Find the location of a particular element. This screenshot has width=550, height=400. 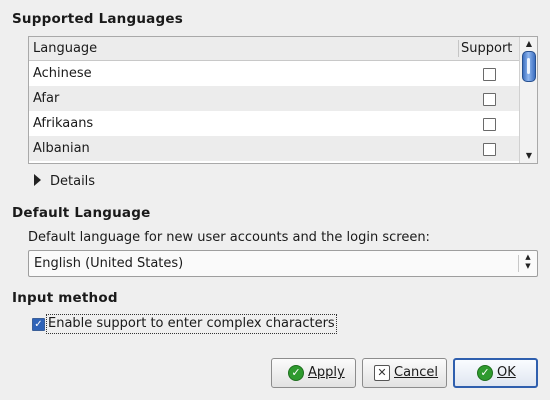

table-header: Language Support is located at coordinates (274, 49).